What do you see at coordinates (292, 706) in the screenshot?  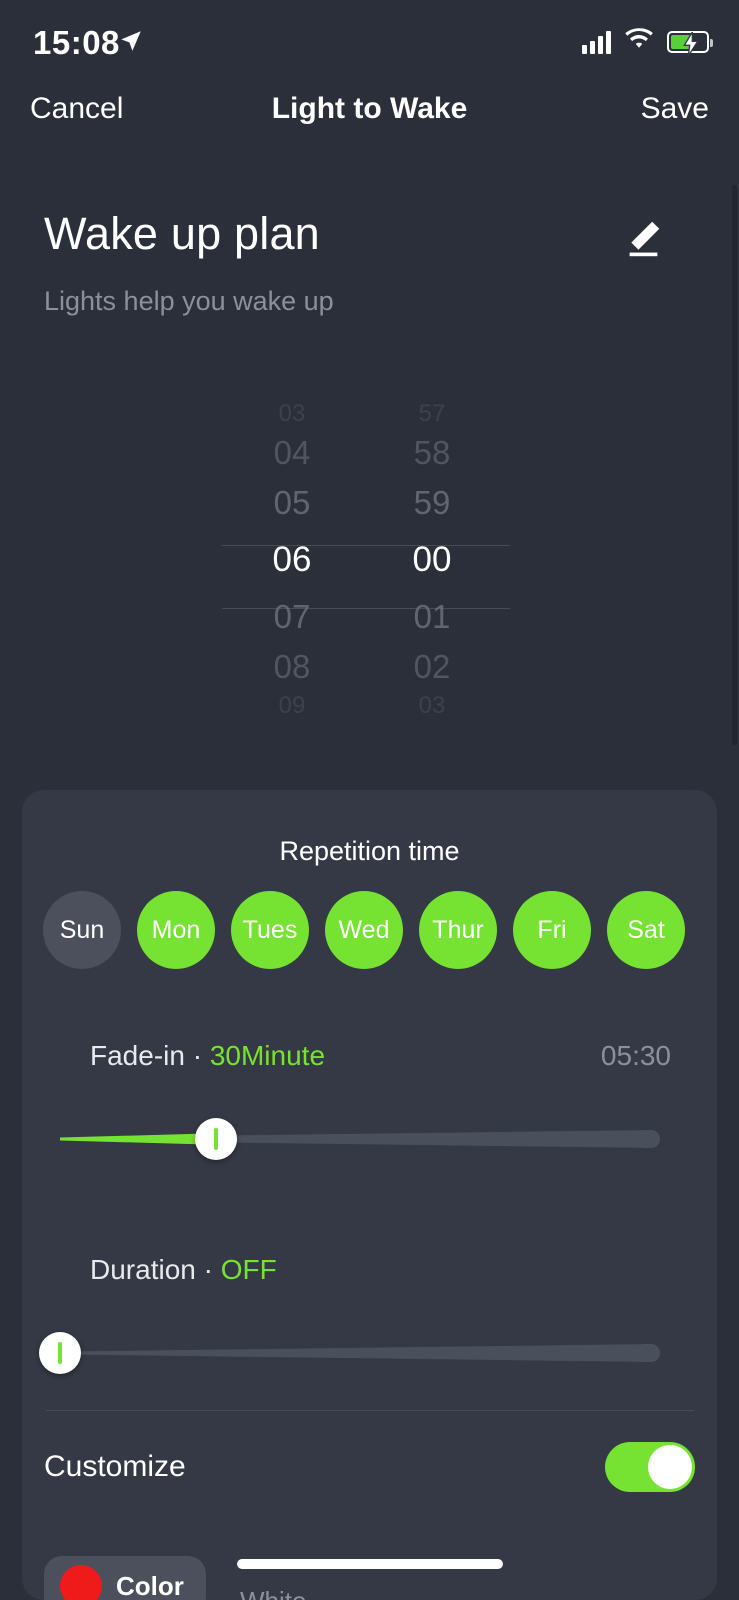 I see `hour-option: 09` at bounding box center [292, 706].